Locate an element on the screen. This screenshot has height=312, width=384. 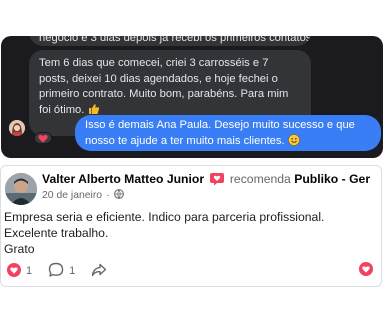
globe-icon is located at coordinates (118, 195).